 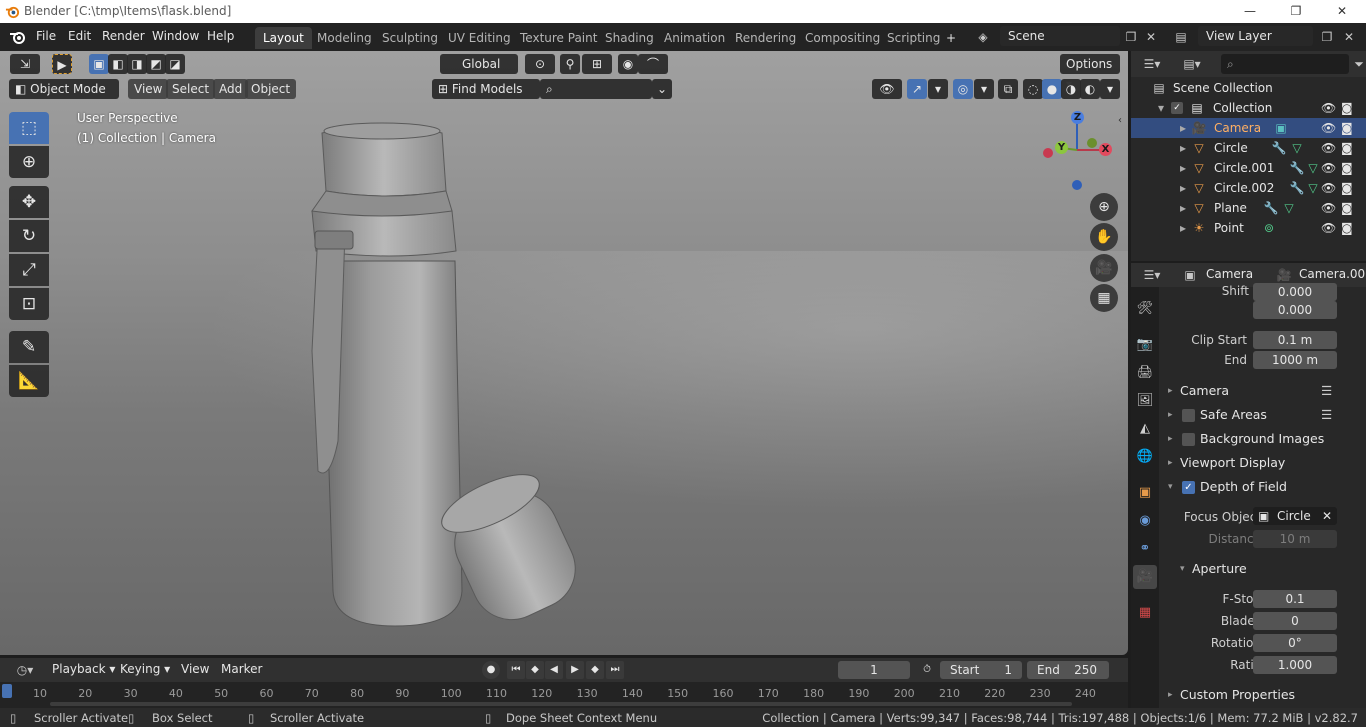 What do you see at coordinates (1188, 415) in the screenshot?
I see `safe-areas-checkbox` at bounding box center [1188, 415].